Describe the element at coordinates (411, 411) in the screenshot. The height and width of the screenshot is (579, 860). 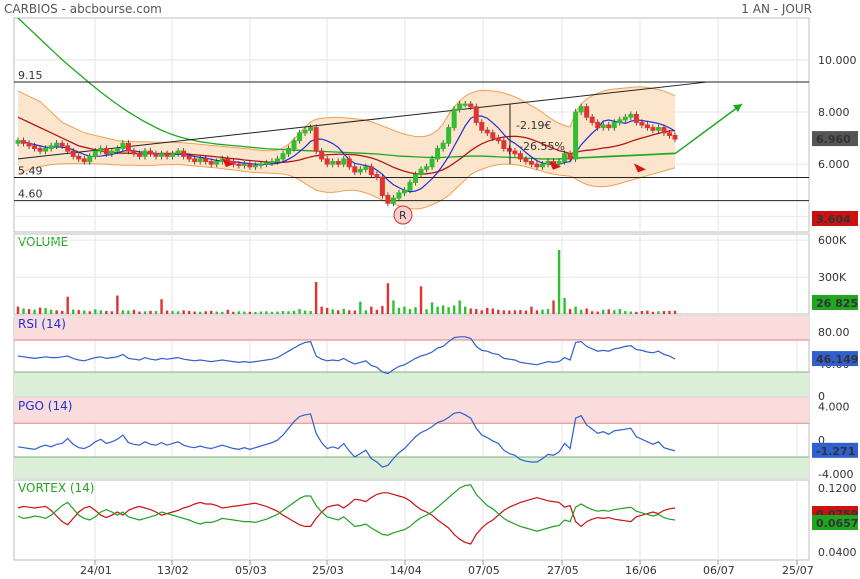
I see `overbought-zone` at that location.